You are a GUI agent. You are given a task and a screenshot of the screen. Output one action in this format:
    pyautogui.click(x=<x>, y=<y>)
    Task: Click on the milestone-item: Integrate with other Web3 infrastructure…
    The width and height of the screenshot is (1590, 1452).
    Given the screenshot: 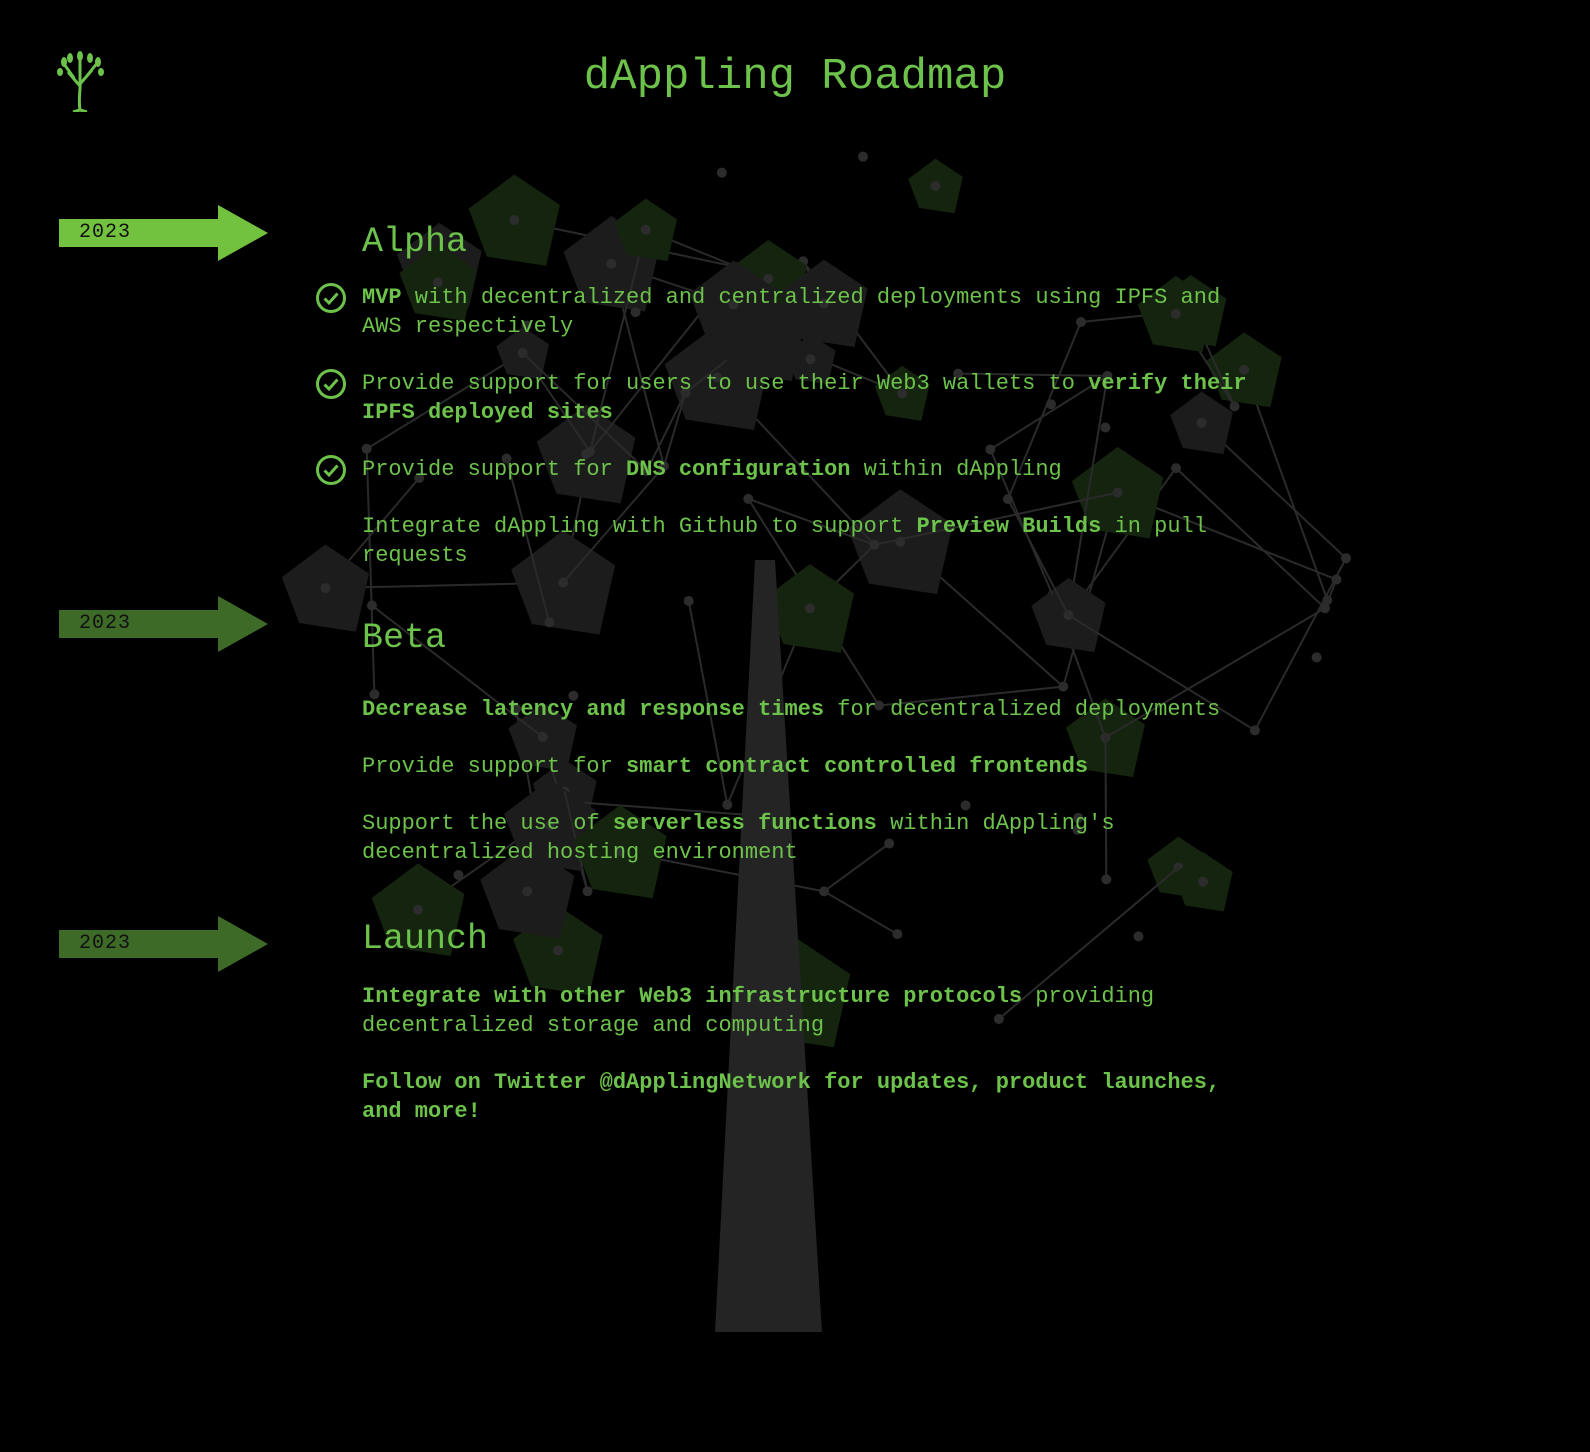 What is the action you would take?
    pyautogui.click(x=812, y=1011)
    